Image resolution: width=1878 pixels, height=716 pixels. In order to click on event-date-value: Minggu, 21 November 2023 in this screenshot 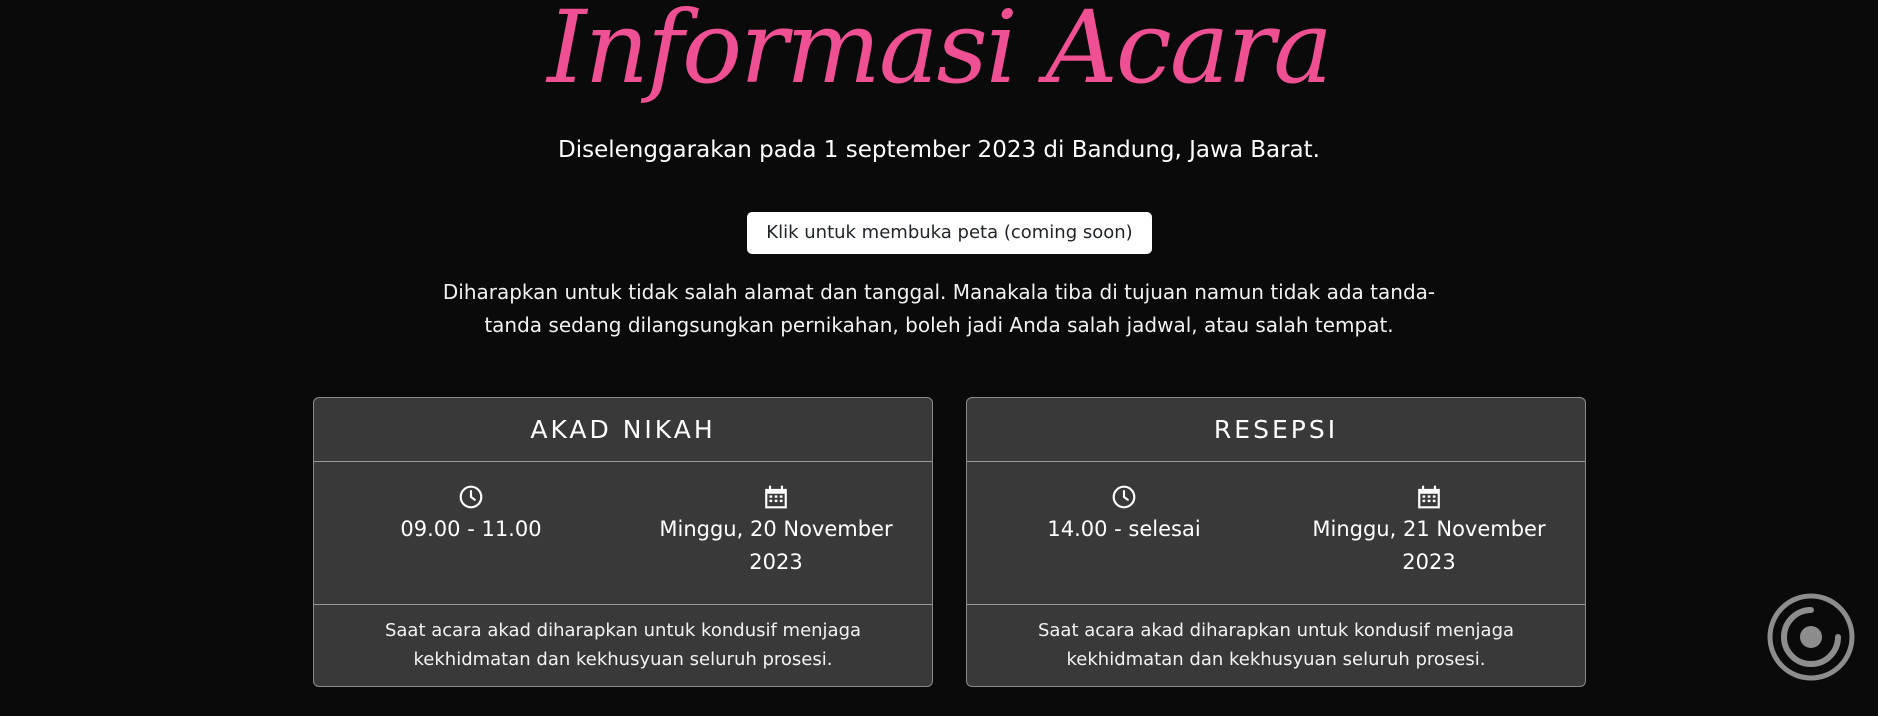, I will do `click(1429, 545)`.